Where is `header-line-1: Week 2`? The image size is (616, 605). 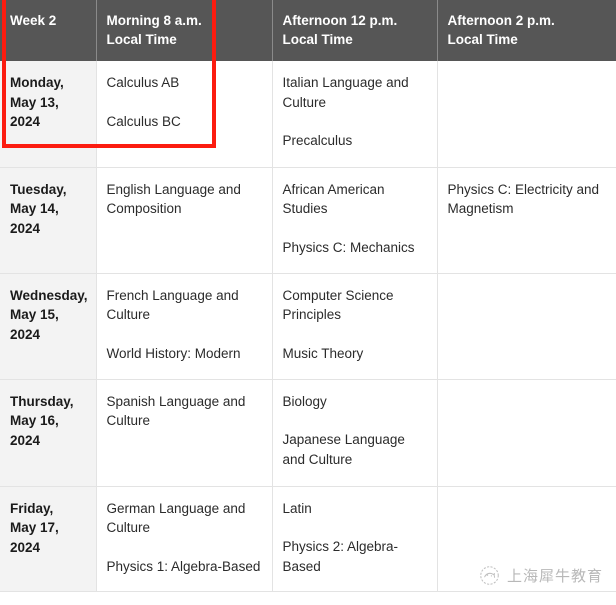
header-line-1: Week 2 is located at coordinates (33, 20).